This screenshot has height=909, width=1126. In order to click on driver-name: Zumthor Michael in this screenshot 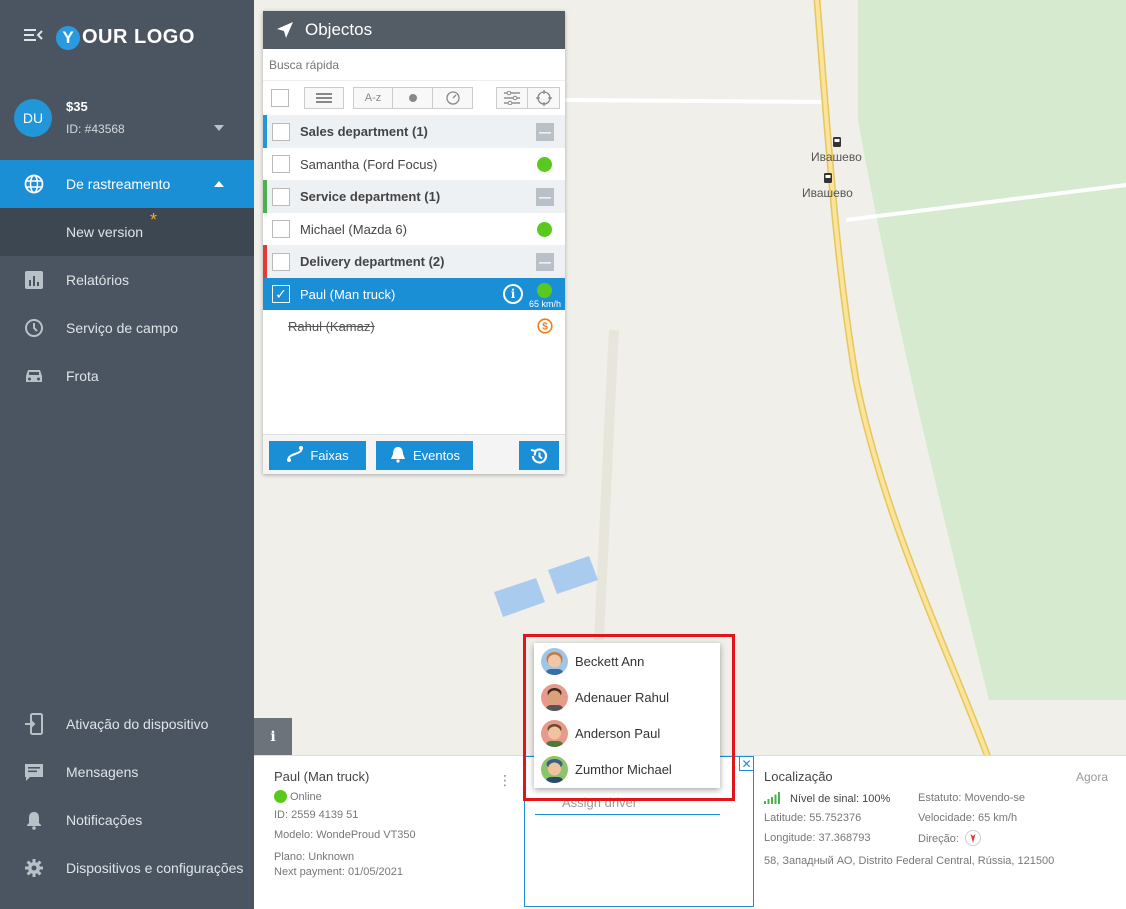, I will do `click(623, 769)`.